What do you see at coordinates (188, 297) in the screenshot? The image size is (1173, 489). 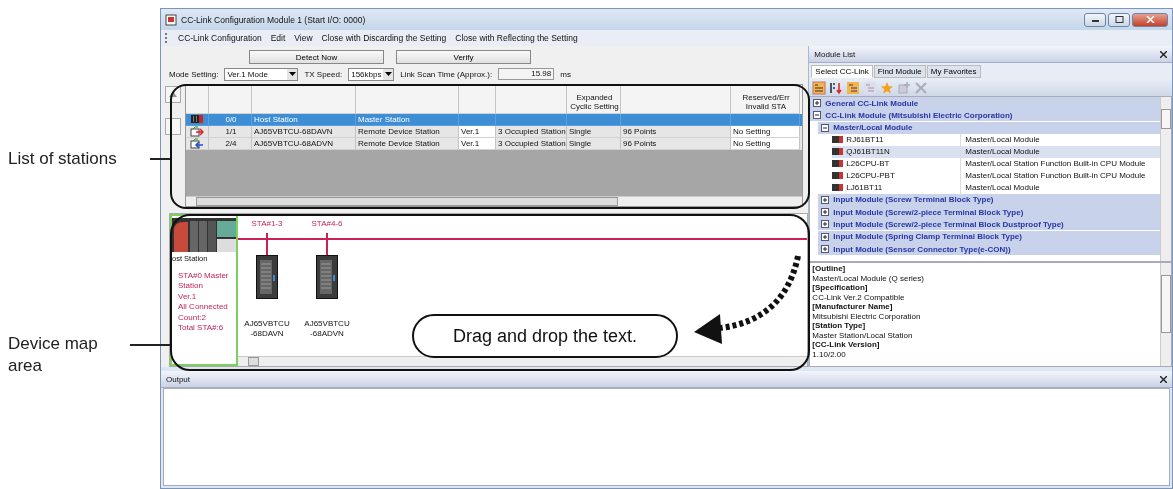 I see `station-info: Ver.1` at bounding box center [188, 297].